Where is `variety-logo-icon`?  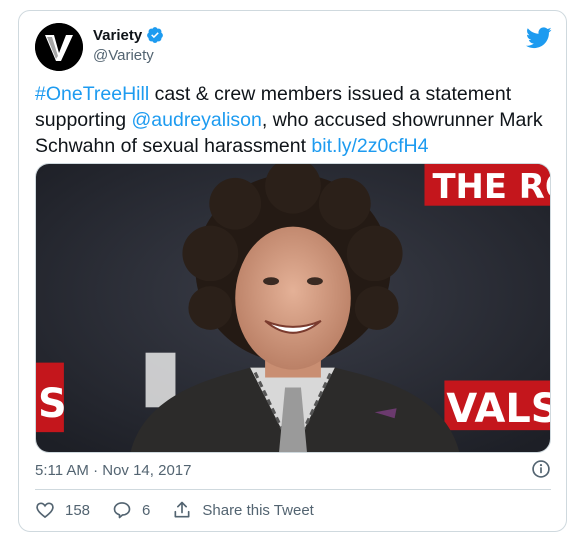 variety-logo-icon is located at coordinates (59, 47).